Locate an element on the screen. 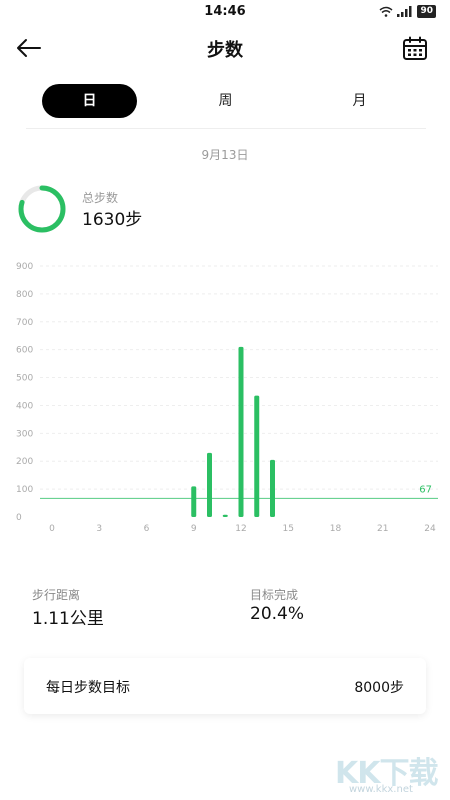 The width and height of the screenshot is (450, 800). x-tick-label: 24 is located at coordinates (430, 529).